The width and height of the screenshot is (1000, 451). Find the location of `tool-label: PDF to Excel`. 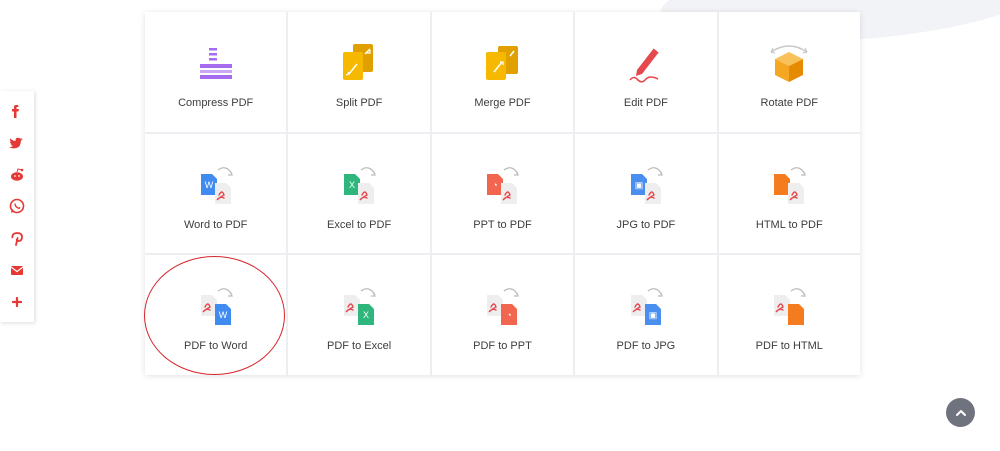

tool-label: PDF to Excel is located at coordinates (359, 346).